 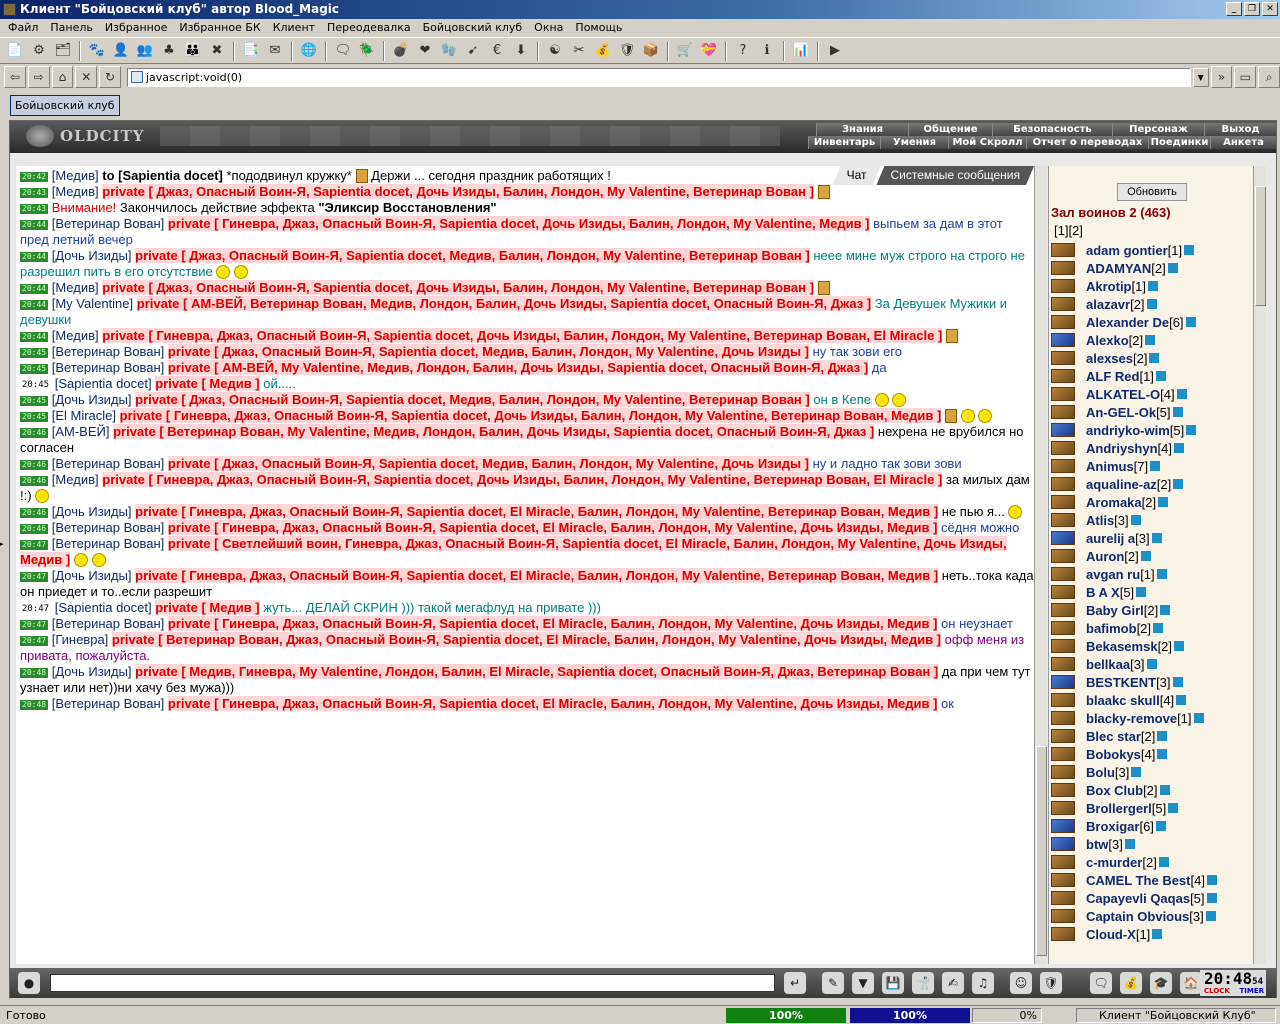 I want to click on timestamp: 20:42, so click(x=34, y=177).